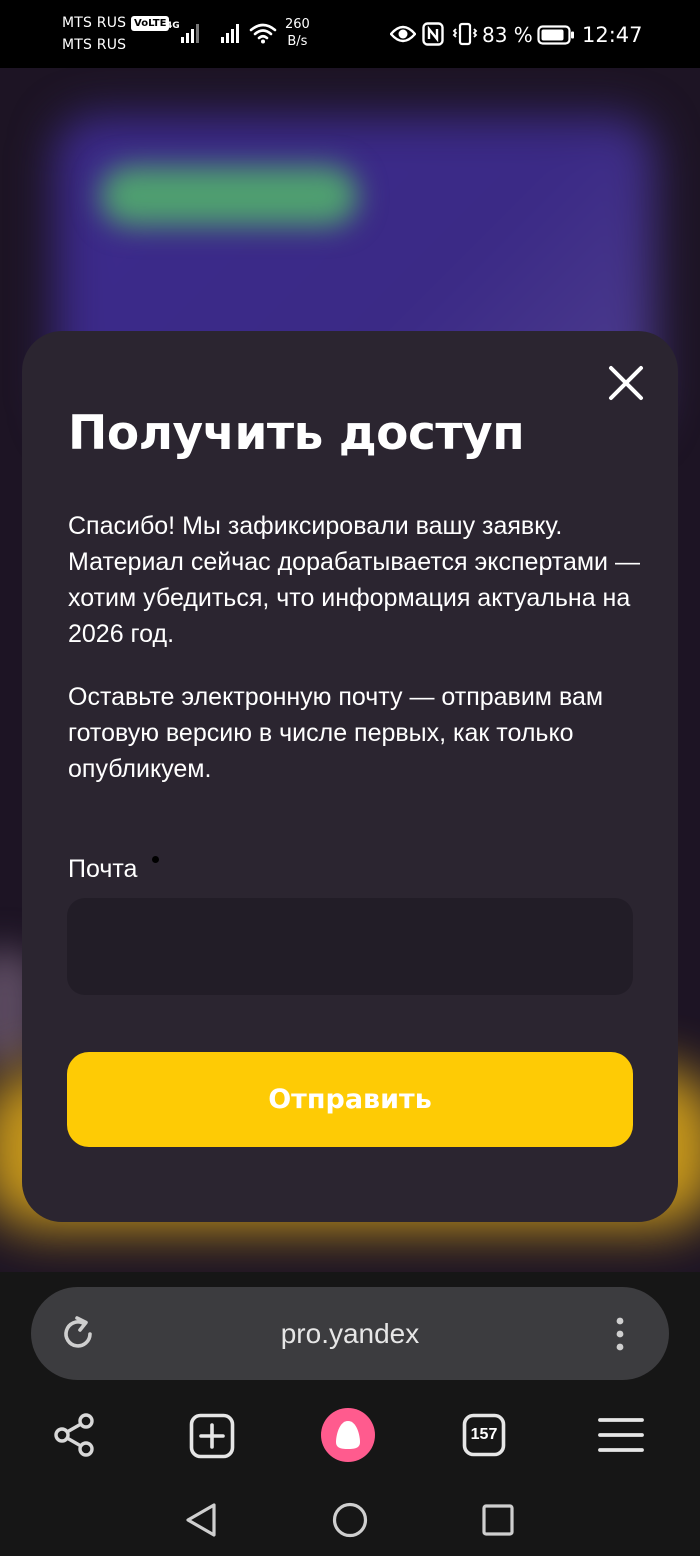 The height and width of the screenshot is (1556, 700). Describe the element at coordinates (350, 1099) in the screenshot. I see `submit-button: Отправить` at that location.